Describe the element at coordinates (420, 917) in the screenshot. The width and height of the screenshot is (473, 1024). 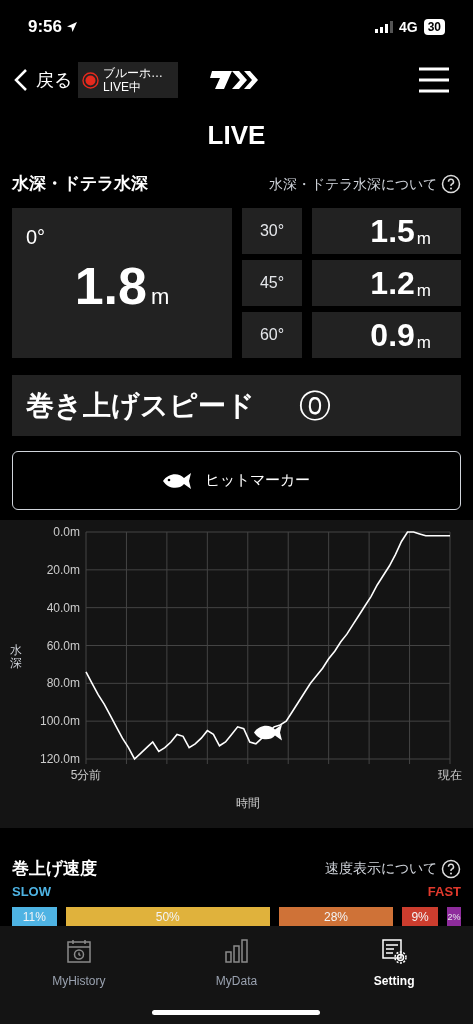
I see `bar-percent: 9%` at that location.